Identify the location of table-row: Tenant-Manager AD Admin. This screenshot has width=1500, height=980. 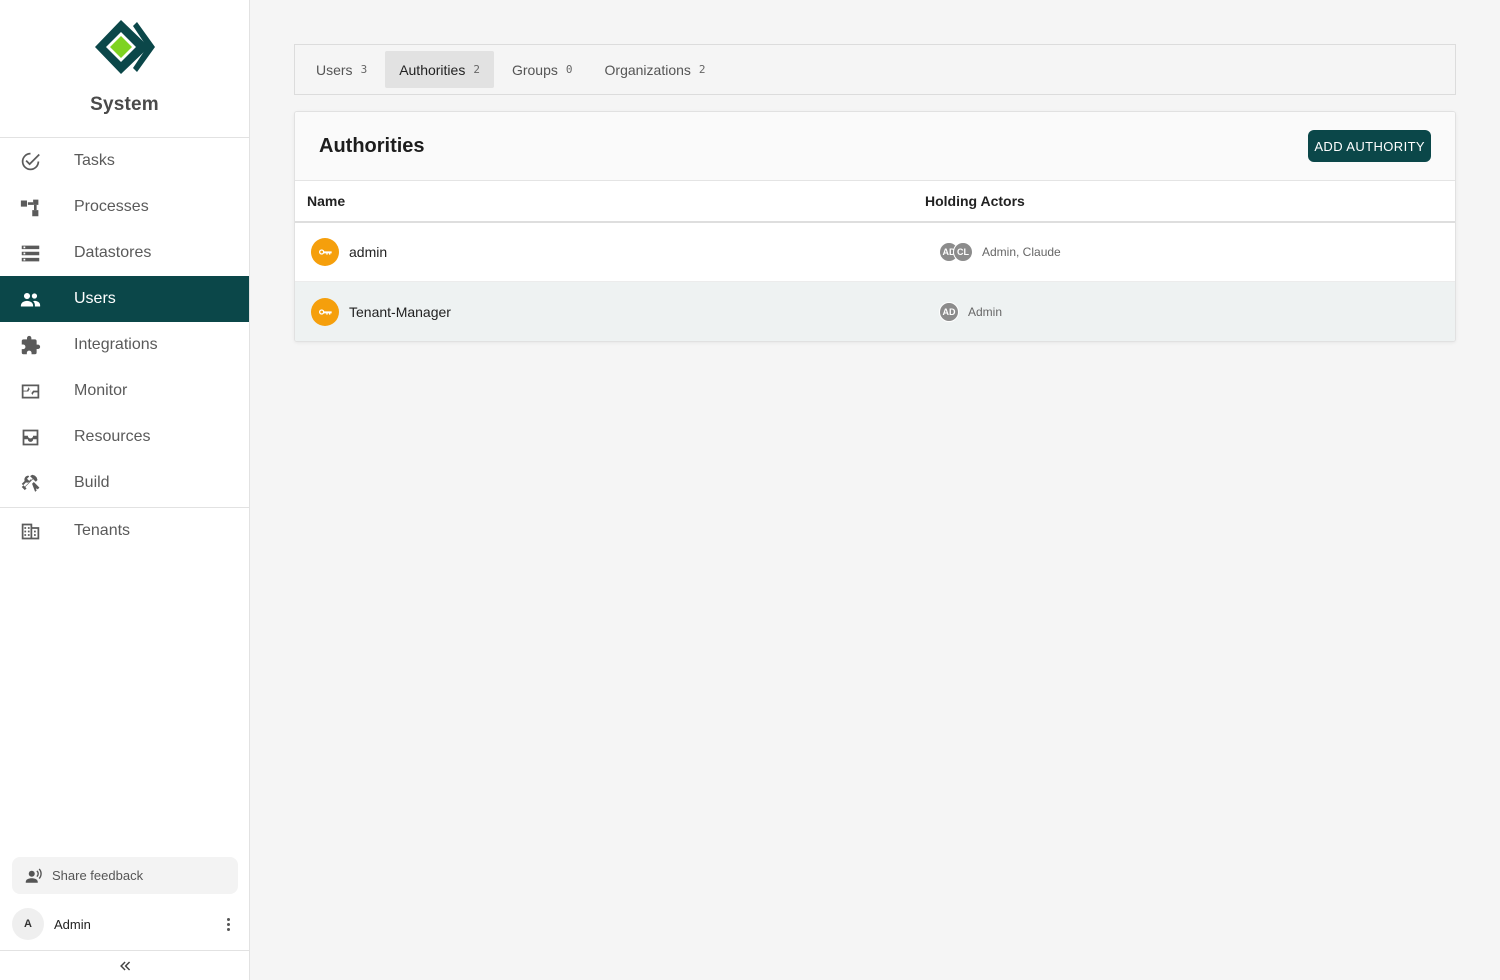
(875, 311).